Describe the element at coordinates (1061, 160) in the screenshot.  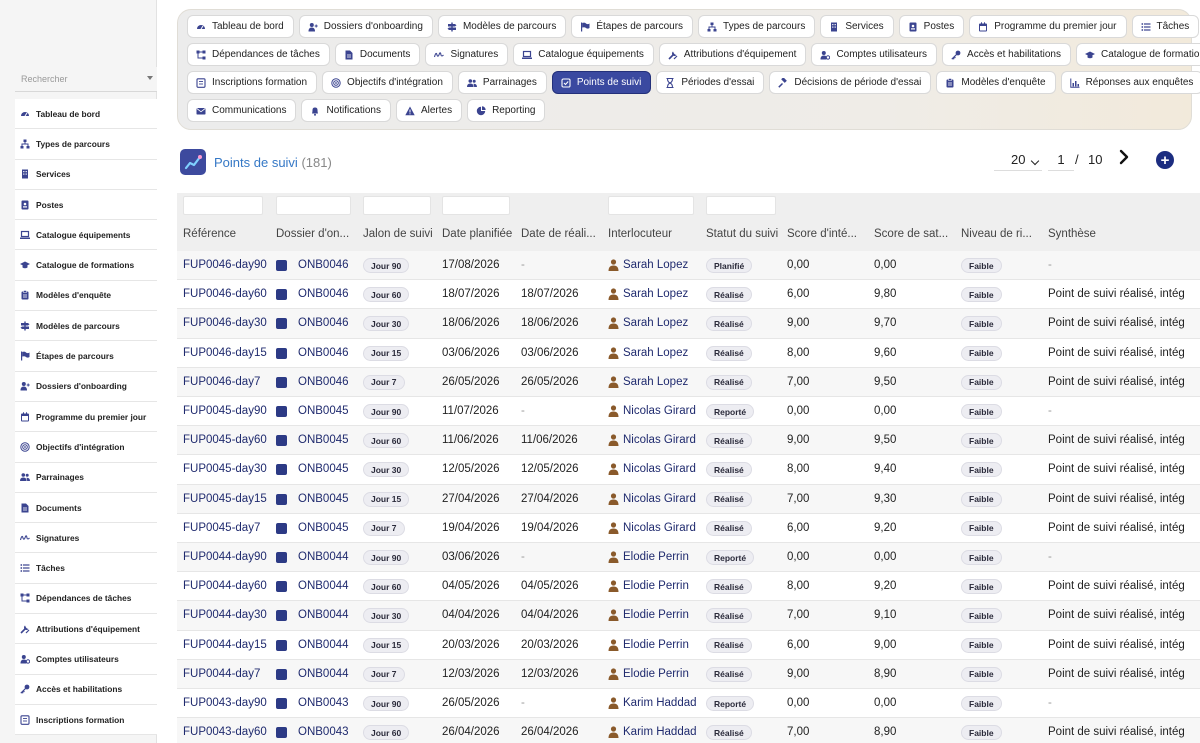
I see `current-page-input: 1` at that location.